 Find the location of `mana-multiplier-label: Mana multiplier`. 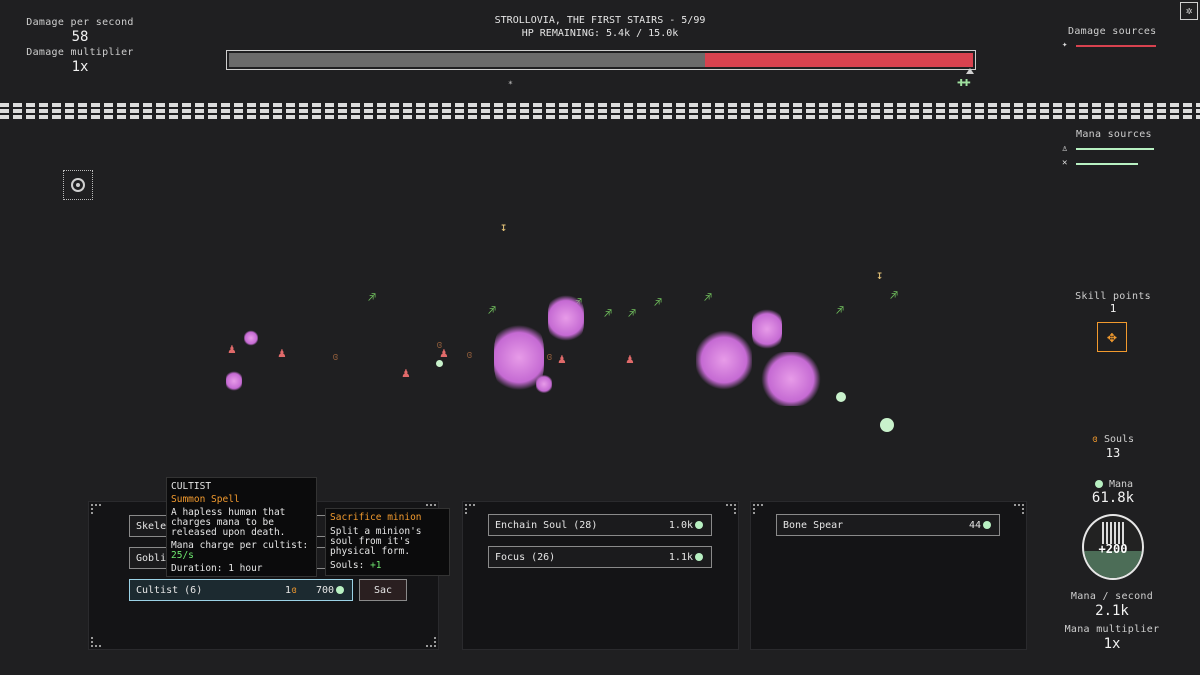

mana-multiplier-label: Mana multiplier is located at coordinates (1112, 629).